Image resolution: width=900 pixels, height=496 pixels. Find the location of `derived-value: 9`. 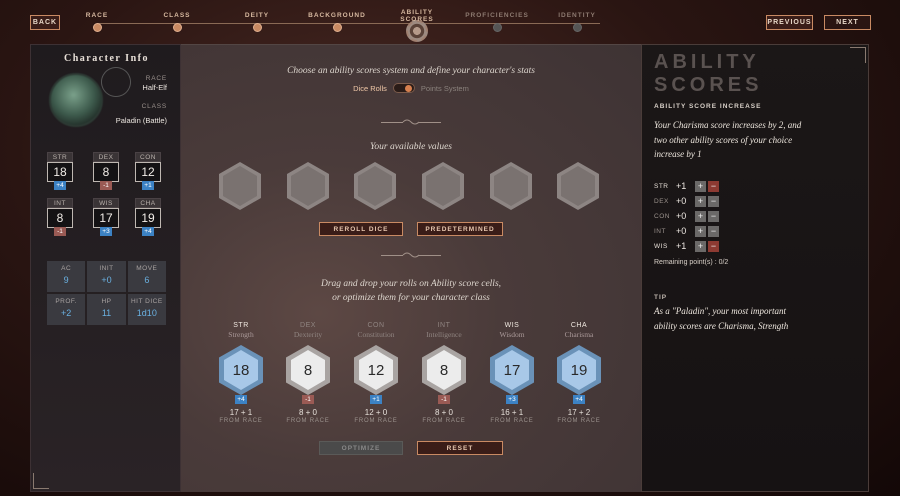

derived-value: 9 is located at coordinates (66, 280).